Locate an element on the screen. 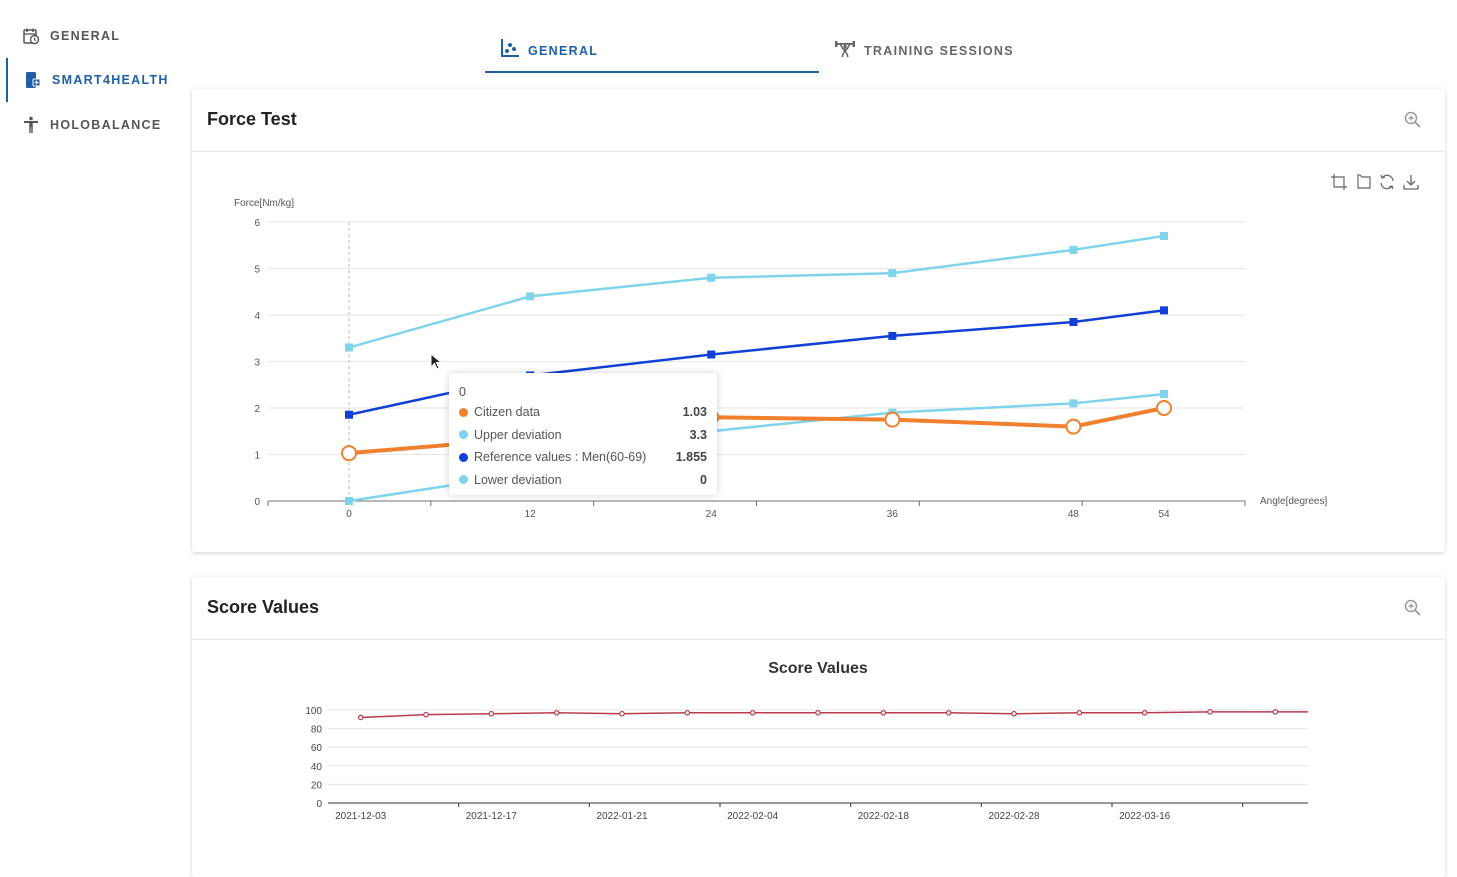  y-tick-label: 20 is located at coordinates (317, 785).